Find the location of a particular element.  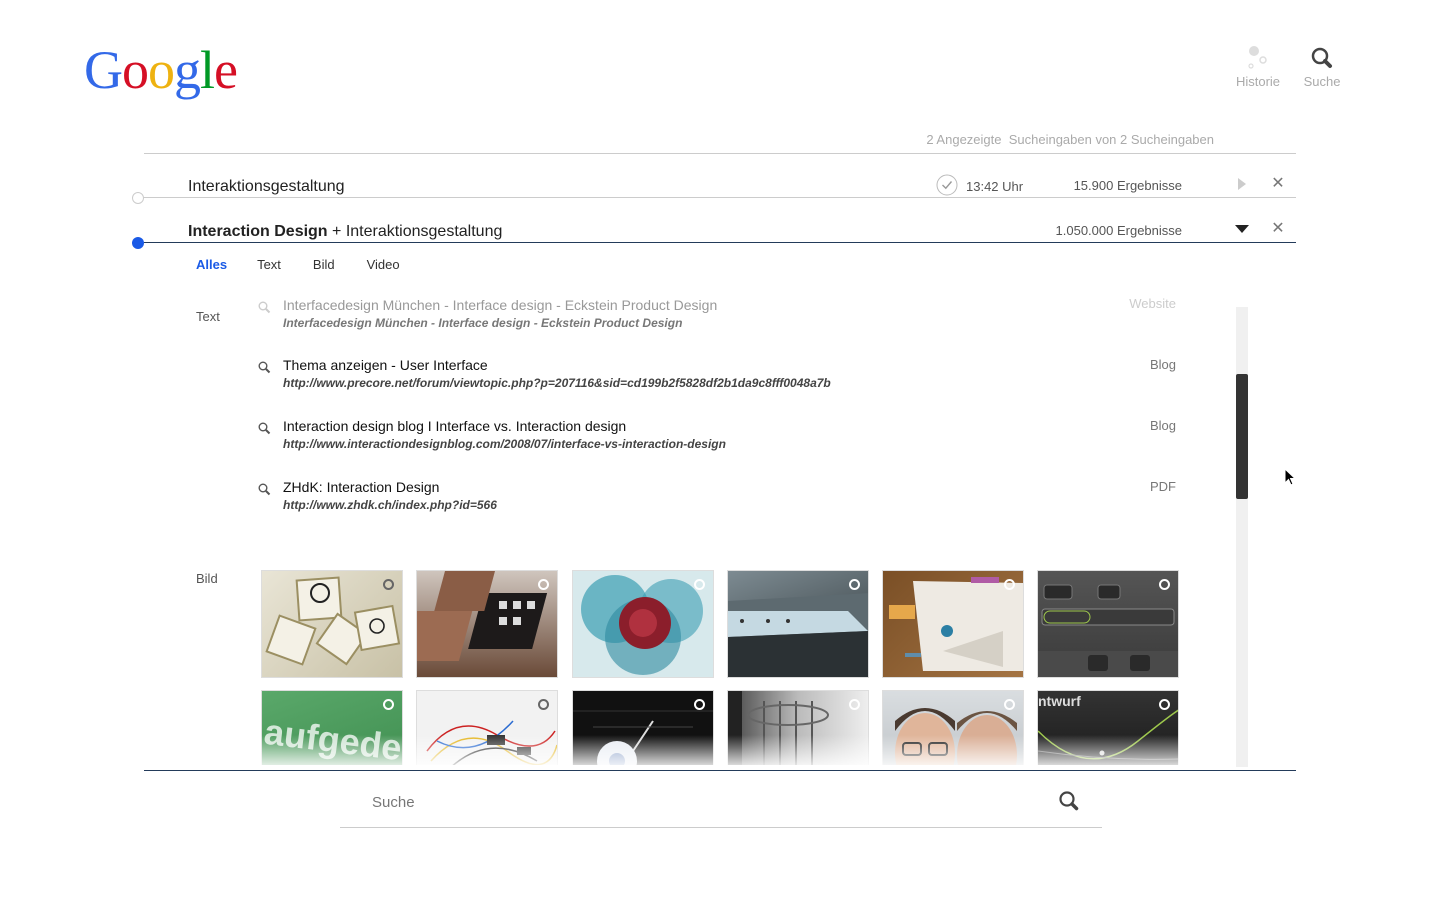

result-count: 1.050.000 Ergebnisse is located at coordinates (1118, 230).